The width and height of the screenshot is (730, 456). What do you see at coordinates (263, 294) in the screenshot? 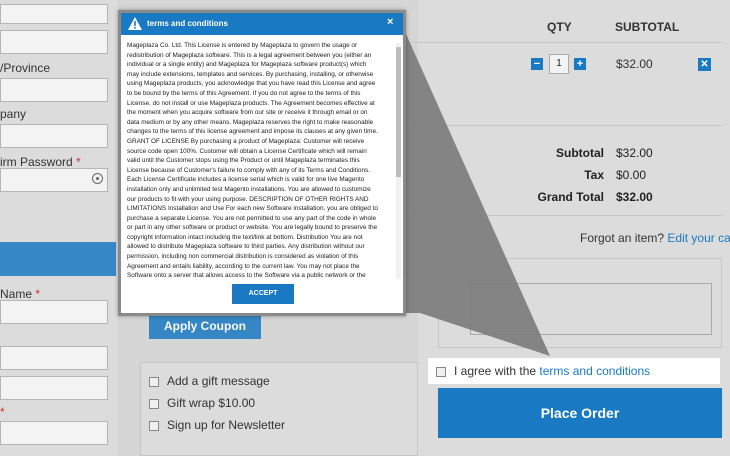
I see `accept-button: ACCEPT` at bounding box center [263, 294].